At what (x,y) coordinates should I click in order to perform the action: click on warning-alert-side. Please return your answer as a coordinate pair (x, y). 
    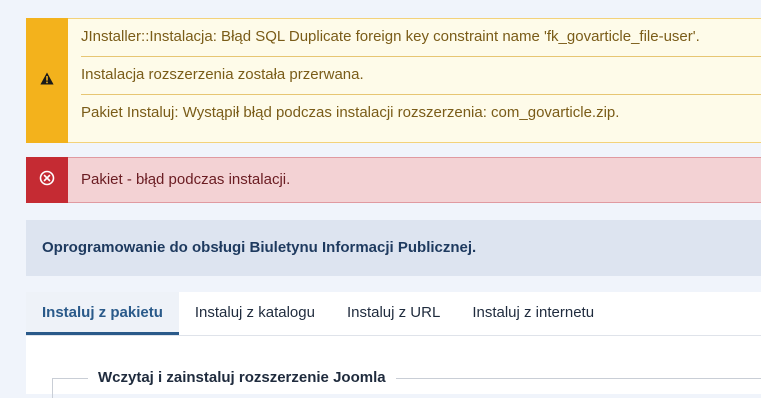
    Looking at the image, I should click on (47, 80).